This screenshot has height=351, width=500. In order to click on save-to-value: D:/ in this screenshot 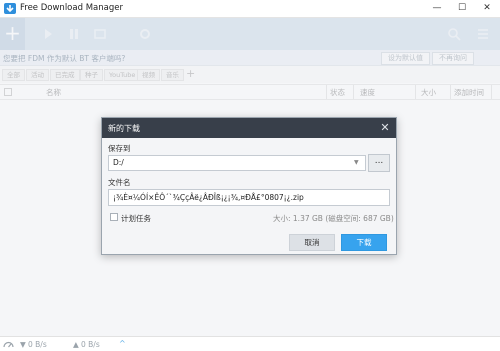, I will do `click(118, 162)`.